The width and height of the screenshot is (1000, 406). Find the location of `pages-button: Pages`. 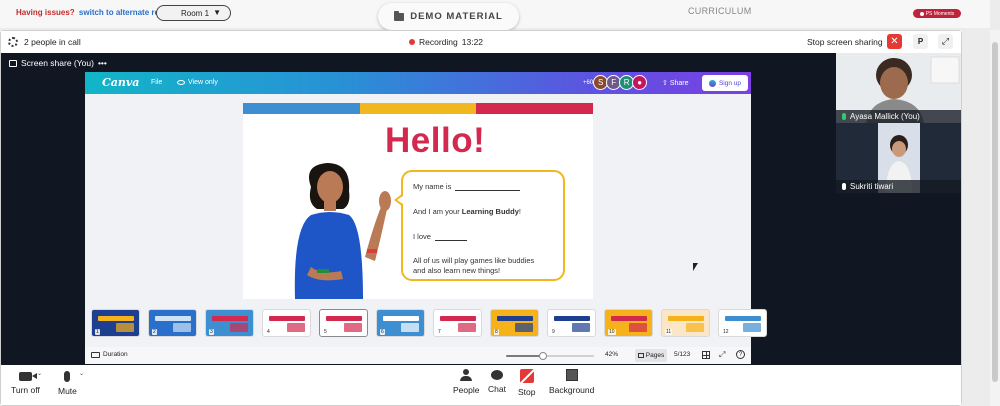

pages-button: Pages is located at coordinates (651, 355).